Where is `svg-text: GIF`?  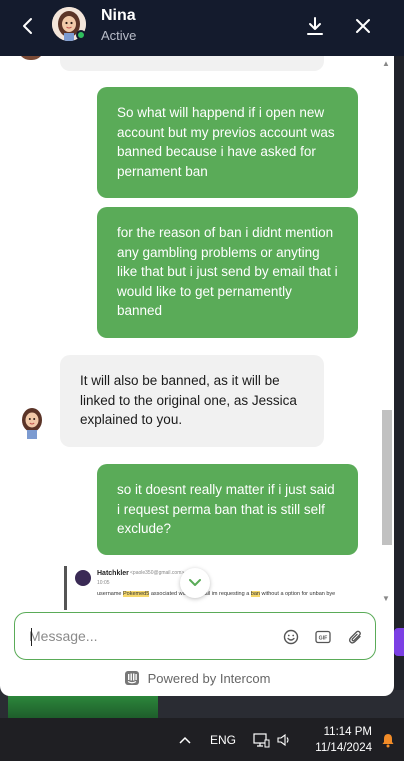
svg-text: GIF is located at coordinates (323, 639).